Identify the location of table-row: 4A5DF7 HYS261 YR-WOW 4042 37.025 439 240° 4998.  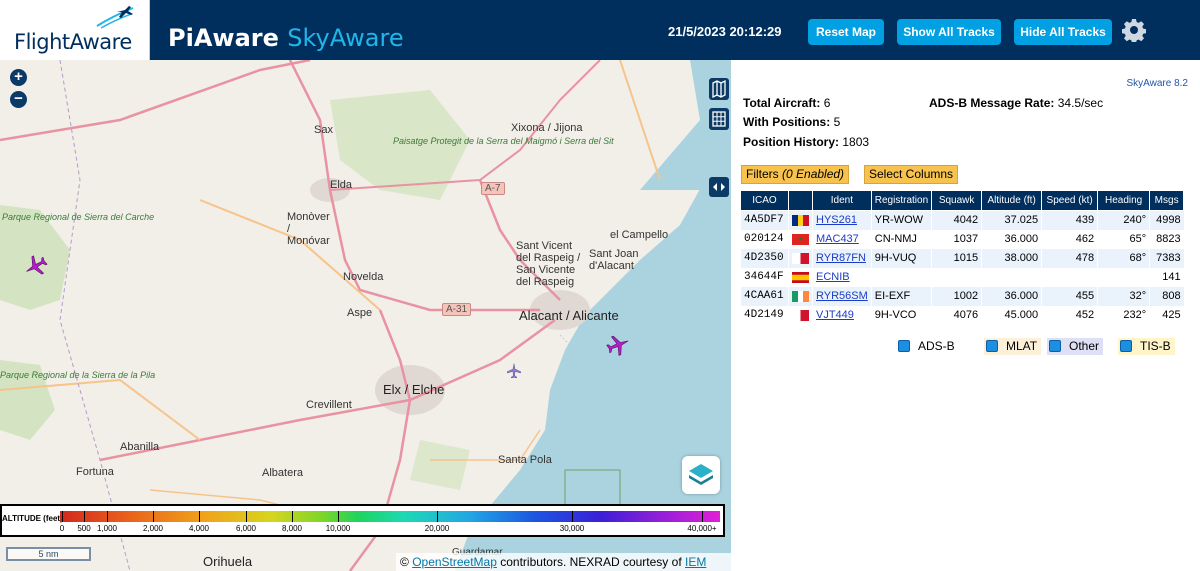
(962, 220).